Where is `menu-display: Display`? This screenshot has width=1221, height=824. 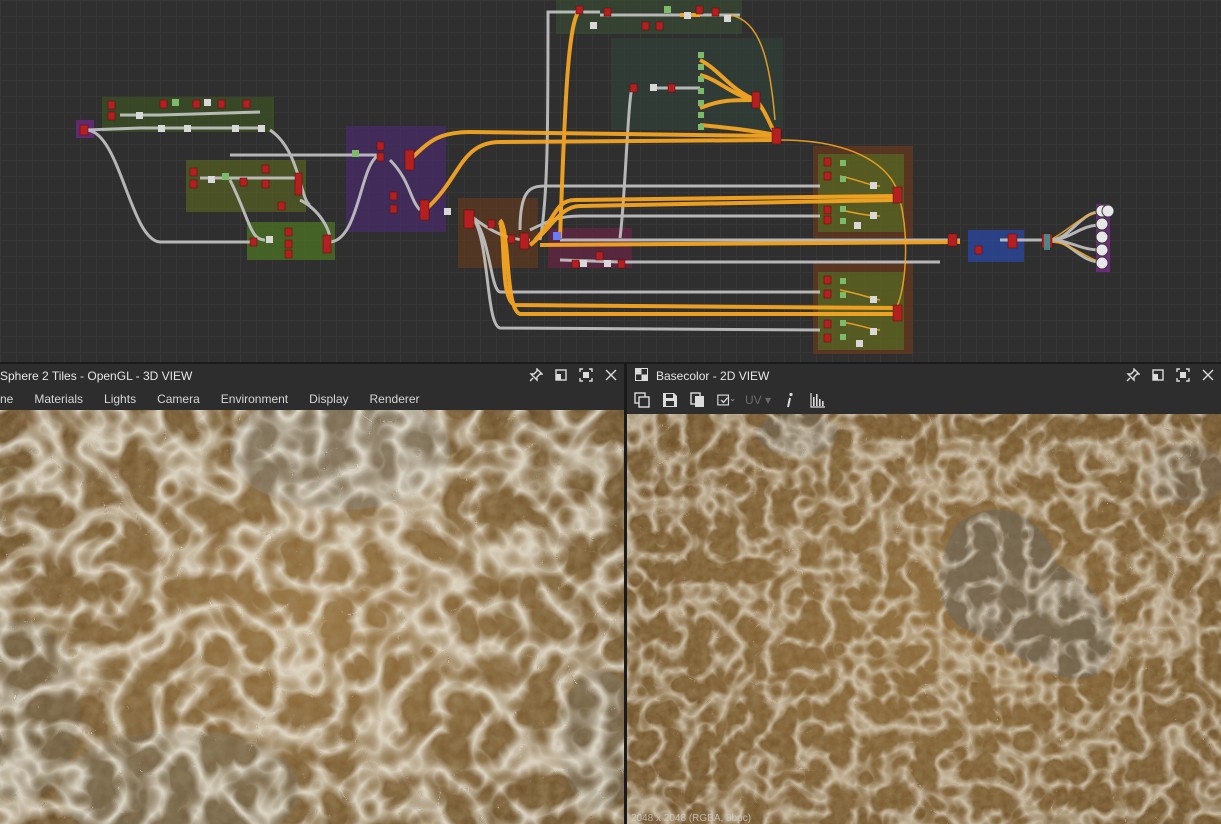
menu-display: Display is located at coordinates (328, 399).